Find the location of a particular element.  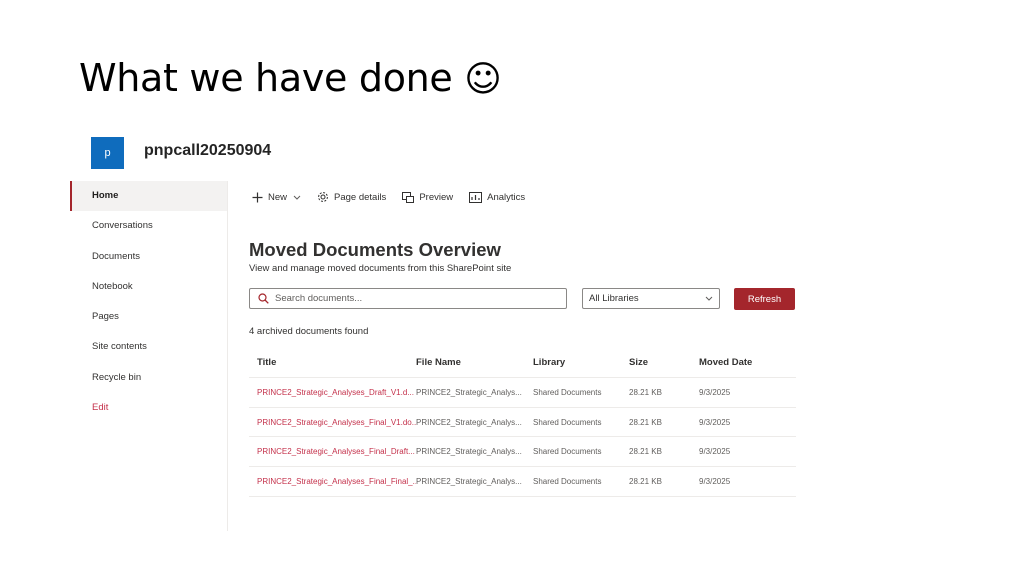

site-logo: p is located at coordinates (107, 153).